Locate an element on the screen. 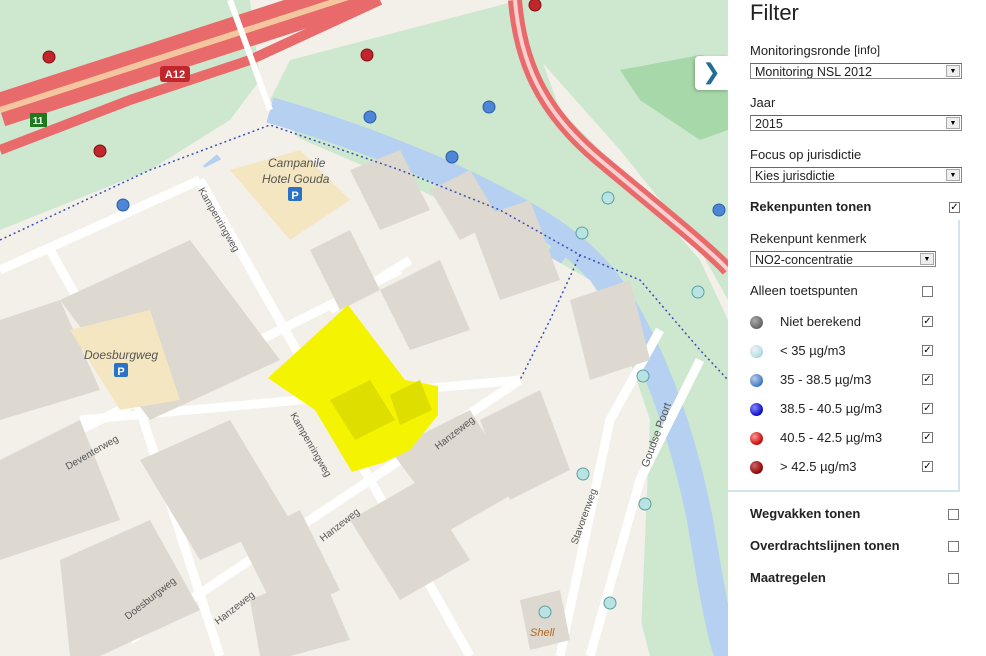 This screenshot has width=986, height=656. hotel-label-1: Campanile is located at coordinates (297, 163).